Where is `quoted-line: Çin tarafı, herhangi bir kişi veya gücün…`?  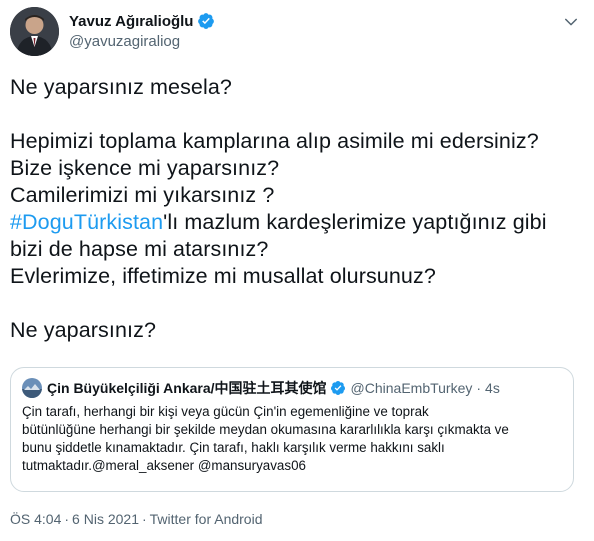
quoted-line: Çin tarafı, herhangi bir kişi veya gücün… is located at coordinates (225, 411).